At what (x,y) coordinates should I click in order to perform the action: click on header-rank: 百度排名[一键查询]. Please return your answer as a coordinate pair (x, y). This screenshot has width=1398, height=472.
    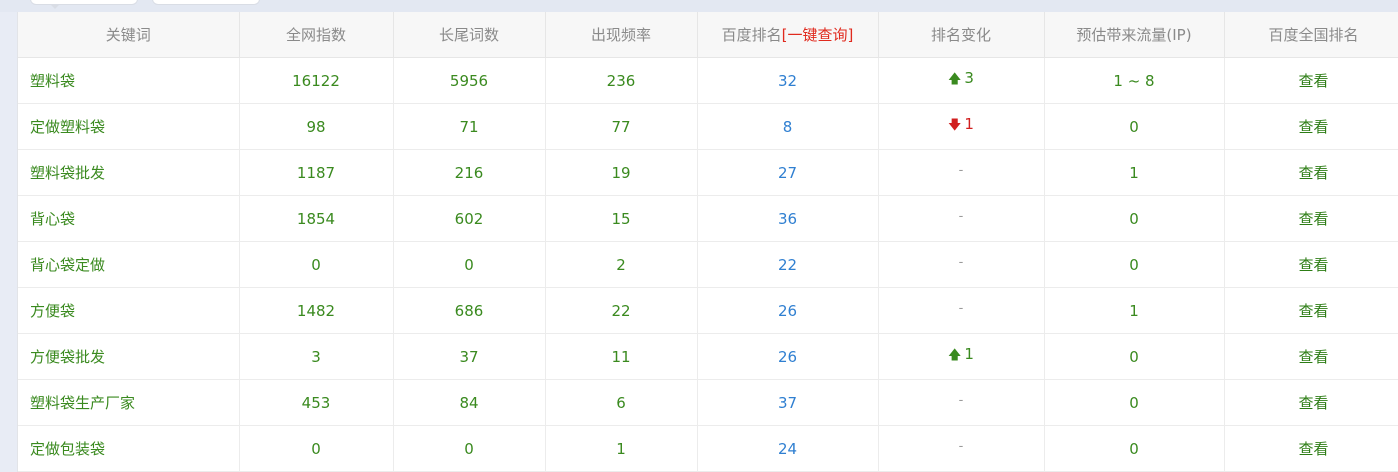
    Looking at the image, I should click on (788, 35).